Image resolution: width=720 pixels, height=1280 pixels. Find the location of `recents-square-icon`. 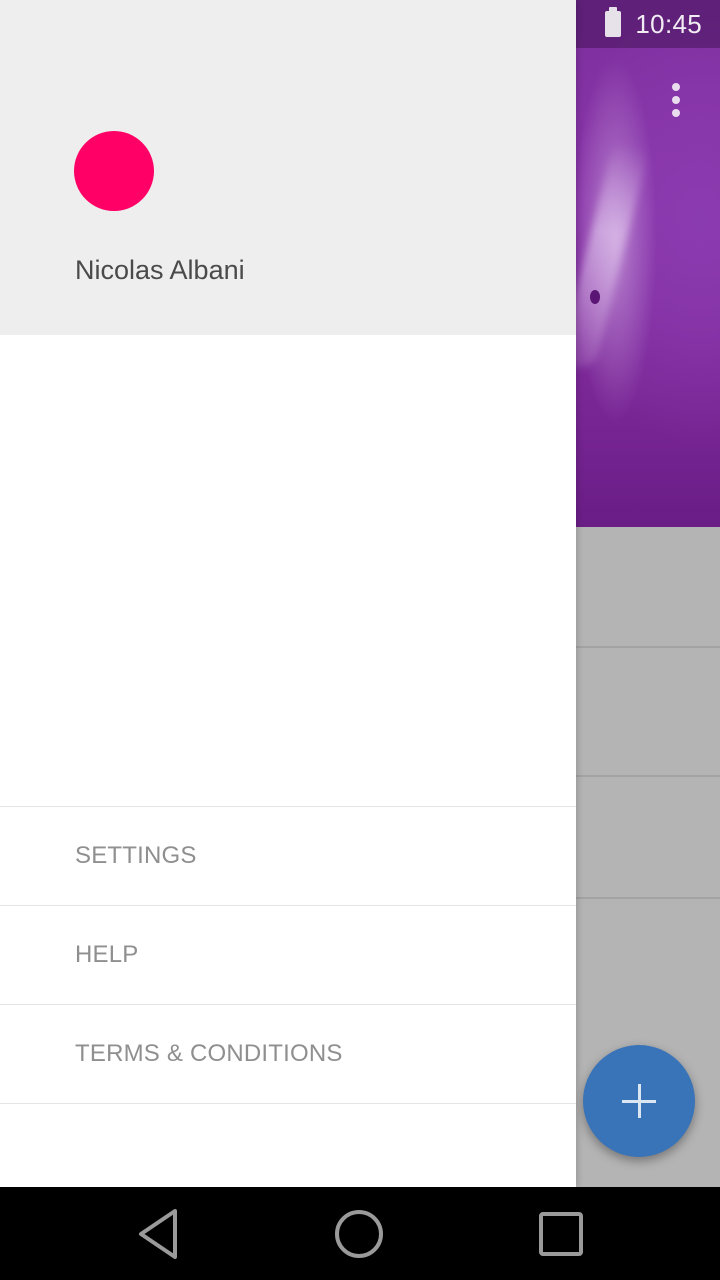

recents-square-icon is located at coordinates (561, 1233).